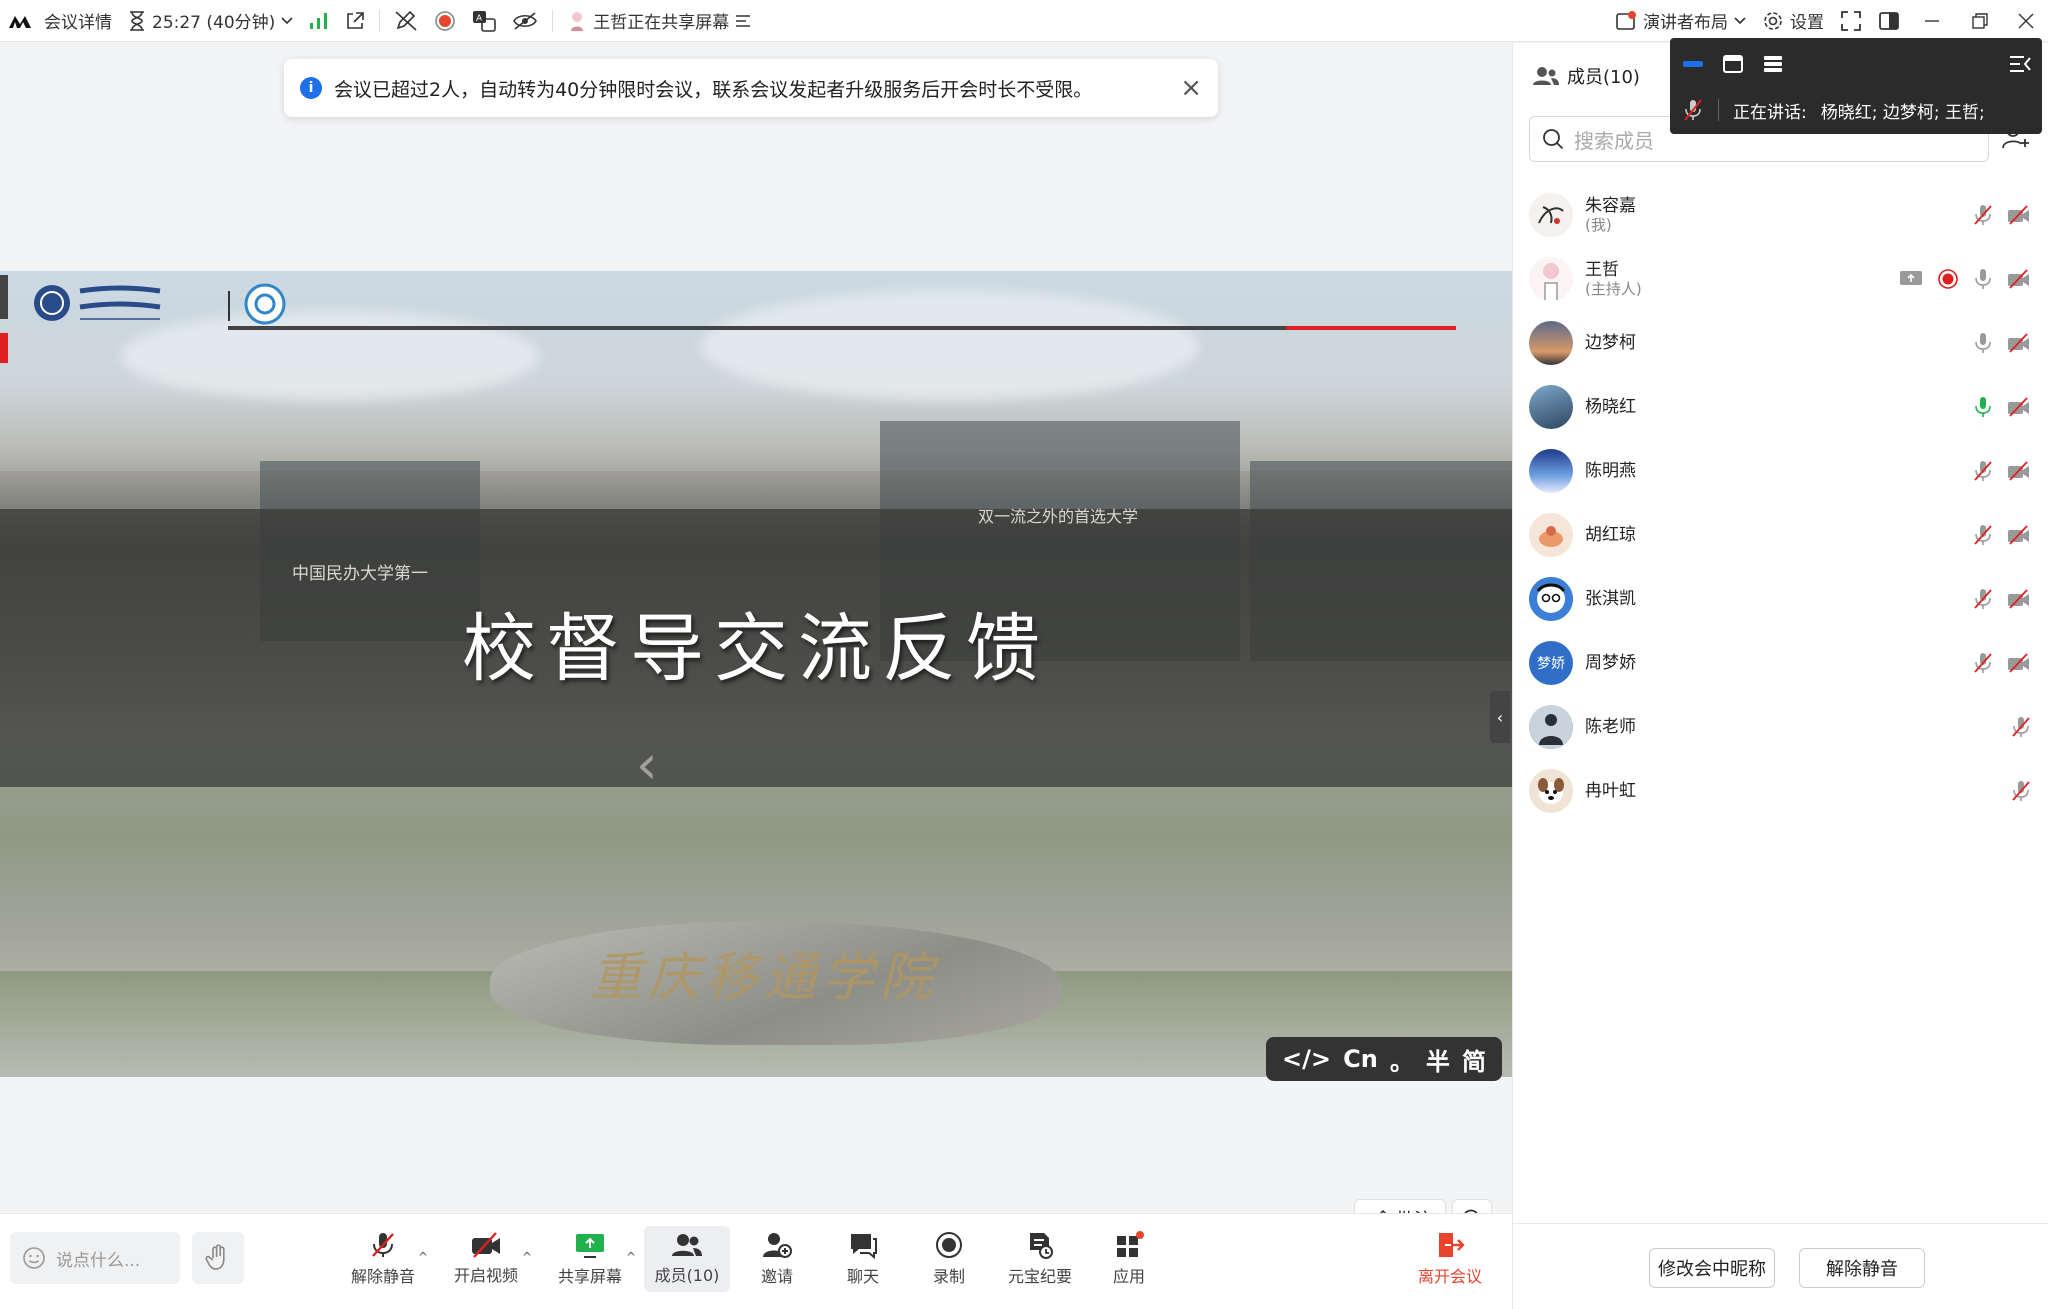 The height and width of the screenshot is (1309, 2048). Describe the element at coordinates (1040, 1259) in the screenshot. I see `ai-summary-button: 元宝纪要` at that location.